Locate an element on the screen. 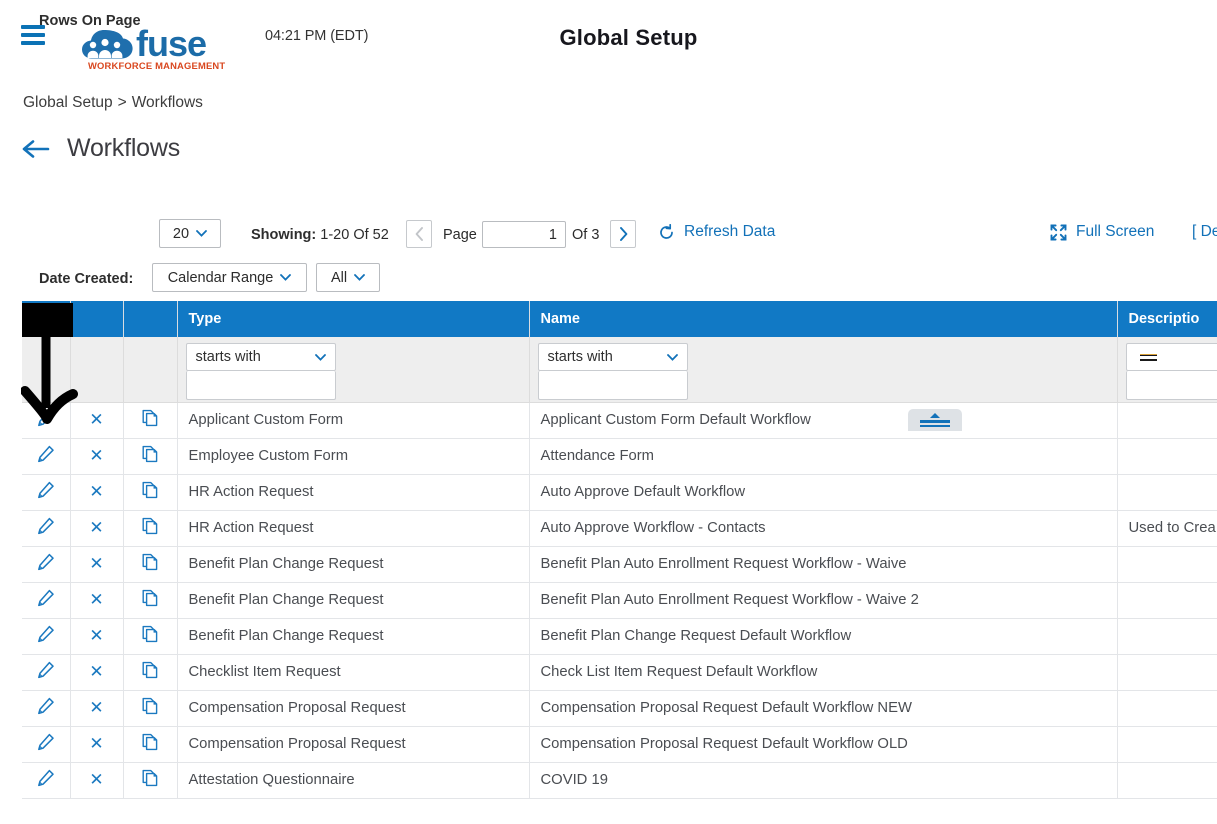 This screenshot has width=1217, height=824. name-filter-input is located at coordinates (612, 385).